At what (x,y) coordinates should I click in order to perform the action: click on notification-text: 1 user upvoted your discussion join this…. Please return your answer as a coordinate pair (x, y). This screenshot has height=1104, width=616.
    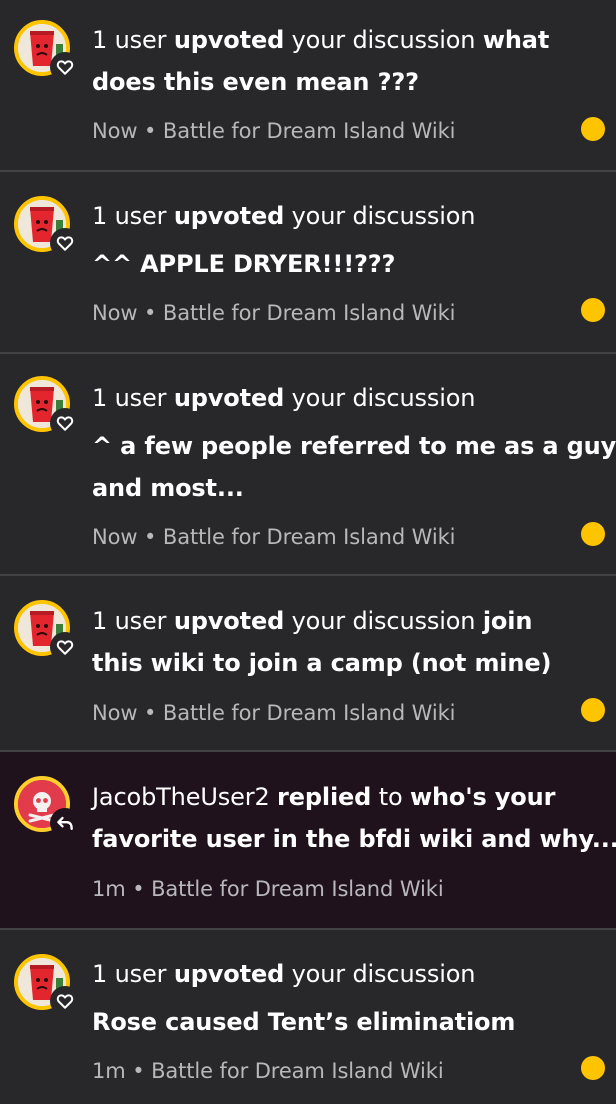
    Looking at the image, I should click on (339, 642).